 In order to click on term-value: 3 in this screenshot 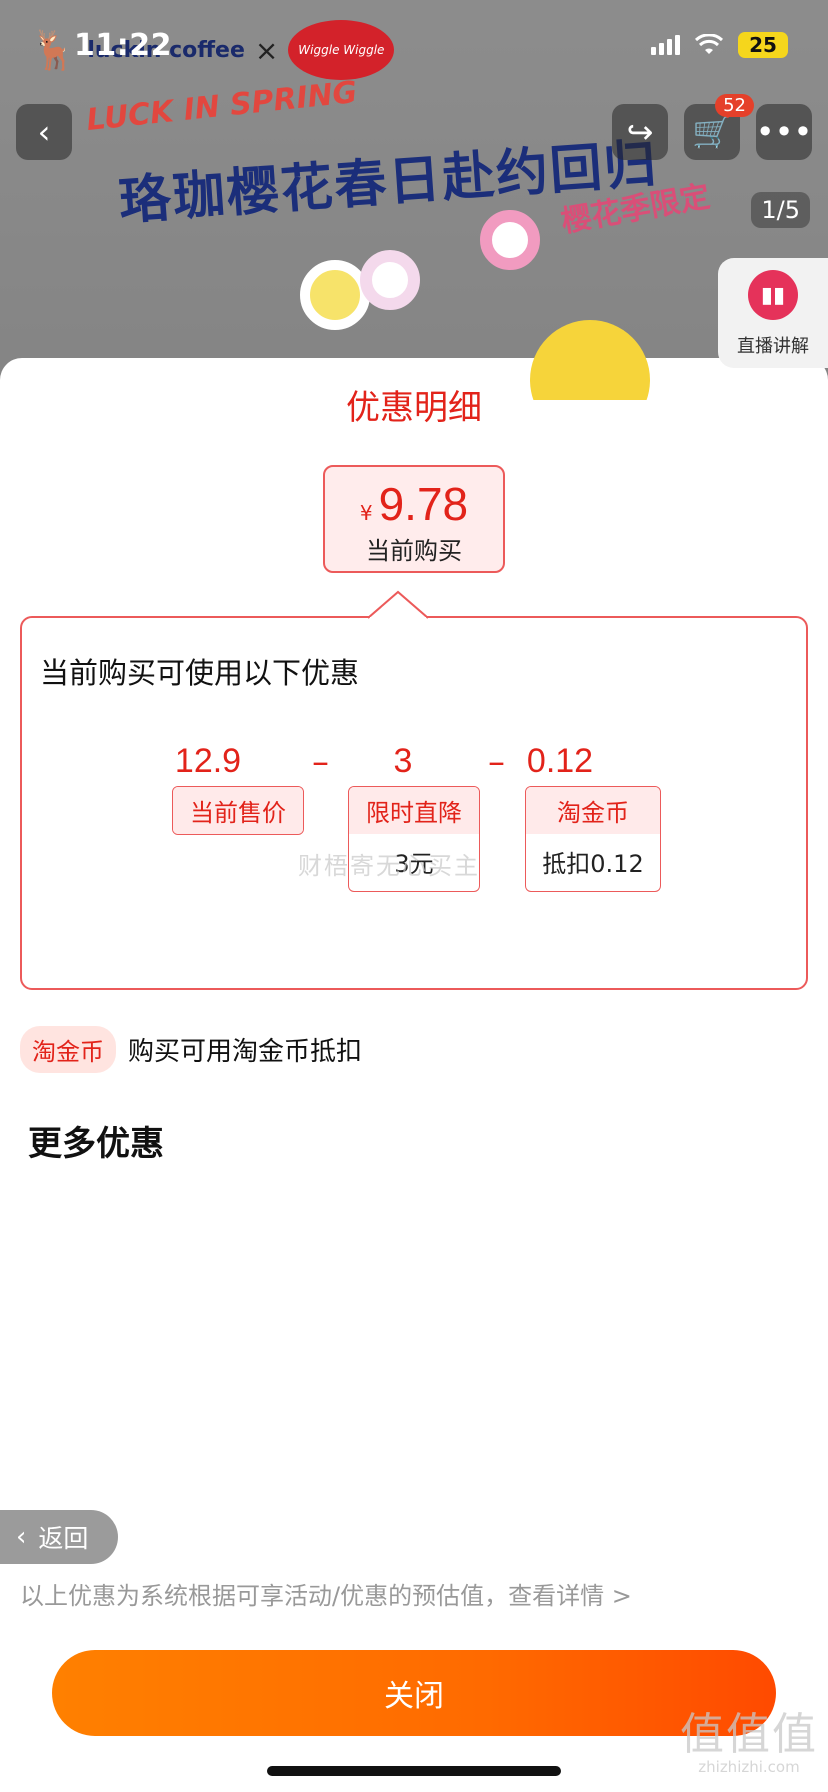, I will do `click(403, 761)`.